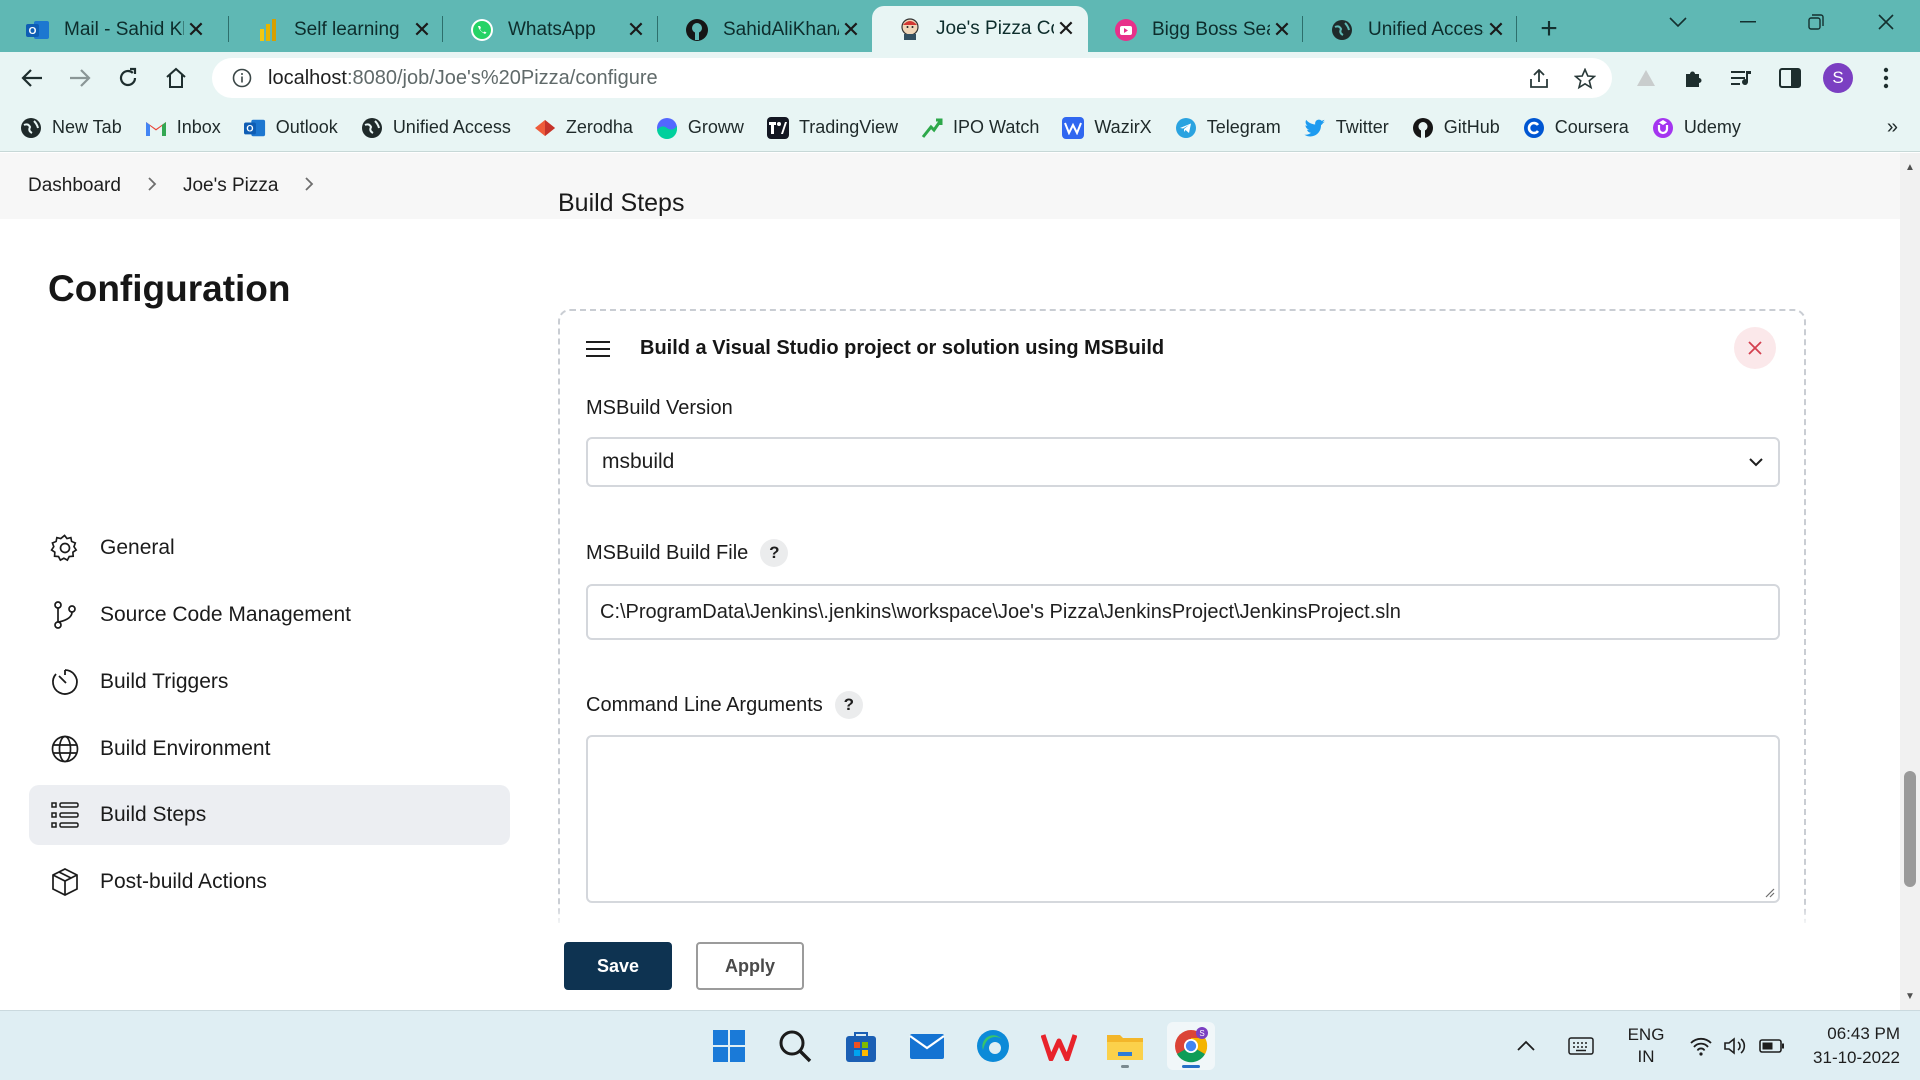 This screenshot has width=1920, height=1080. Describe the element at coordinates (1910, 829) in the screenshot. I see `scroll-thumb` at that location.